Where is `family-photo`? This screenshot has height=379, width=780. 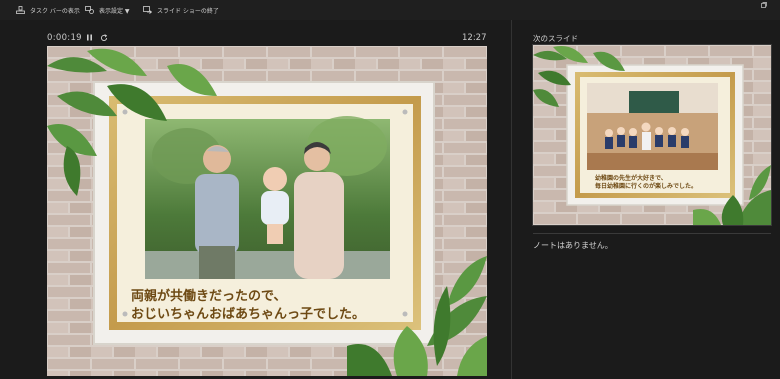 family-photo is located at coordinates (267, 197).